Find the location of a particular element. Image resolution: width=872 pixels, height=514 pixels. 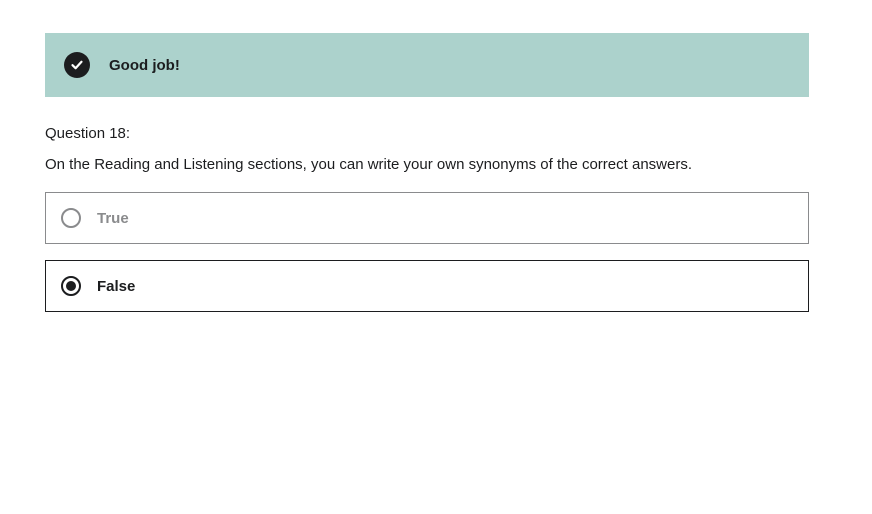

answer-option-false: False is located at coordinates (427, 286).